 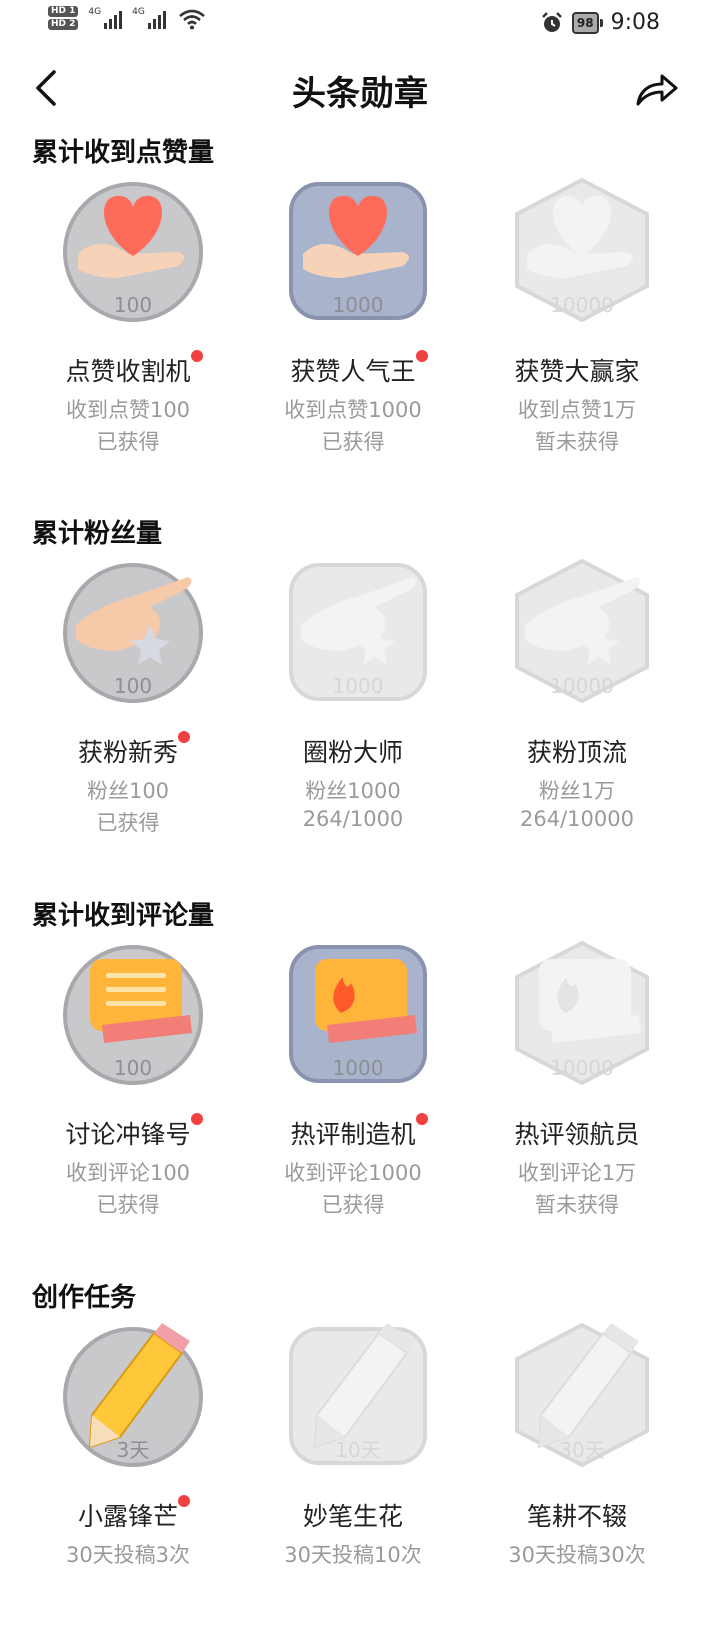 What do you see at coordinates (133, 1450) in the screenshot?
I see `medal-number: 3天` at bounding box center [133, 1450].